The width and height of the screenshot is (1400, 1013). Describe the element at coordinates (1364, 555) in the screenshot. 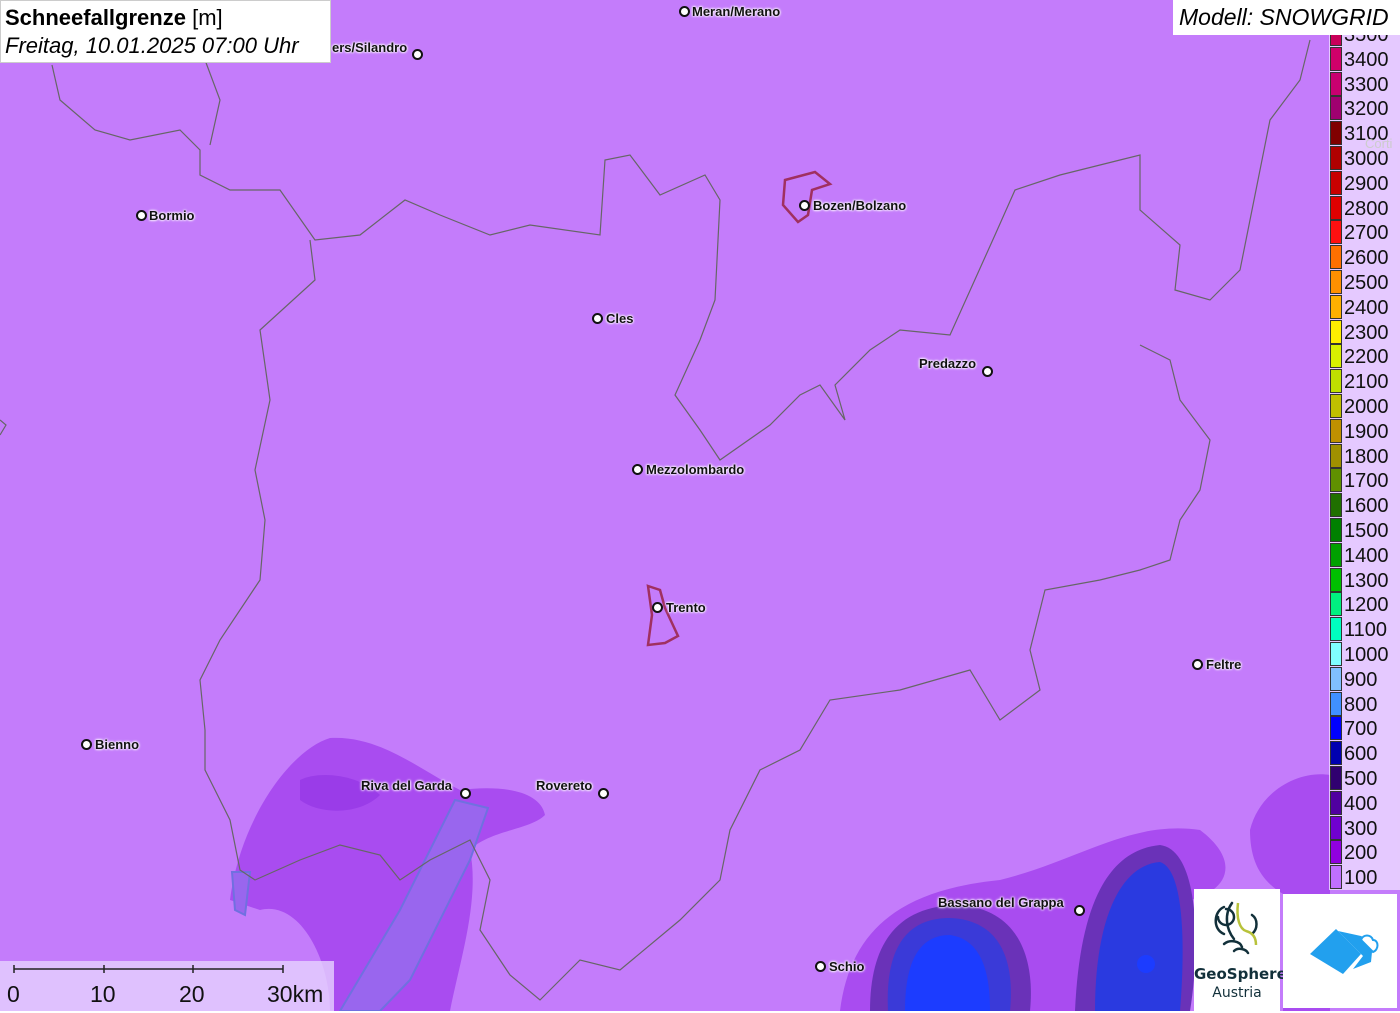

I see `legend-entry: 1400` at that location.